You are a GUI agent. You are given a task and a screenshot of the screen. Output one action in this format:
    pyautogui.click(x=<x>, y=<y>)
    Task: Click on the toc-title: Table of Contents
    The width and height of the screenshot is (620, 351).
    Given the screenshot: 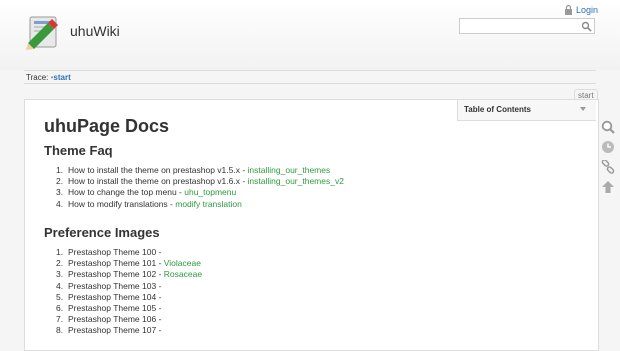 What is the action you would take?
    pyautogui.click(x=497, y=109)
    